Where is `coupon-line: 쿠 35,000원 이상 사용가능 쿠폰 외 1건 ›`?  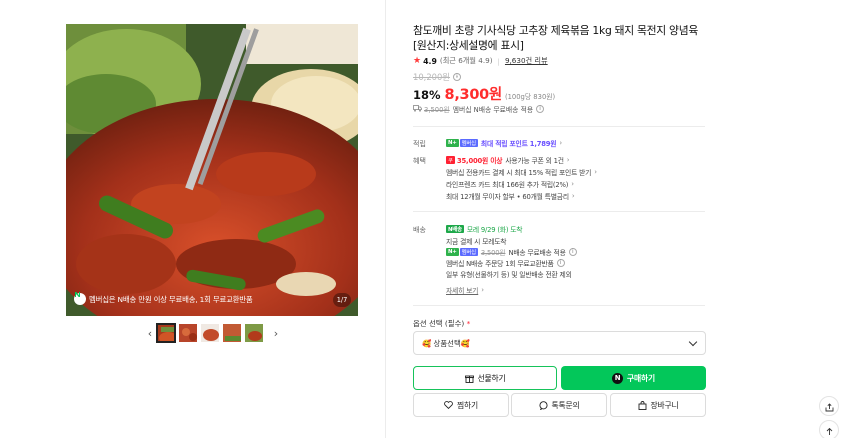 coupon-line: 쿠 35,000원 이상 사용가능 쿠폰 외 1건 › is located at coordinates (508, 160).